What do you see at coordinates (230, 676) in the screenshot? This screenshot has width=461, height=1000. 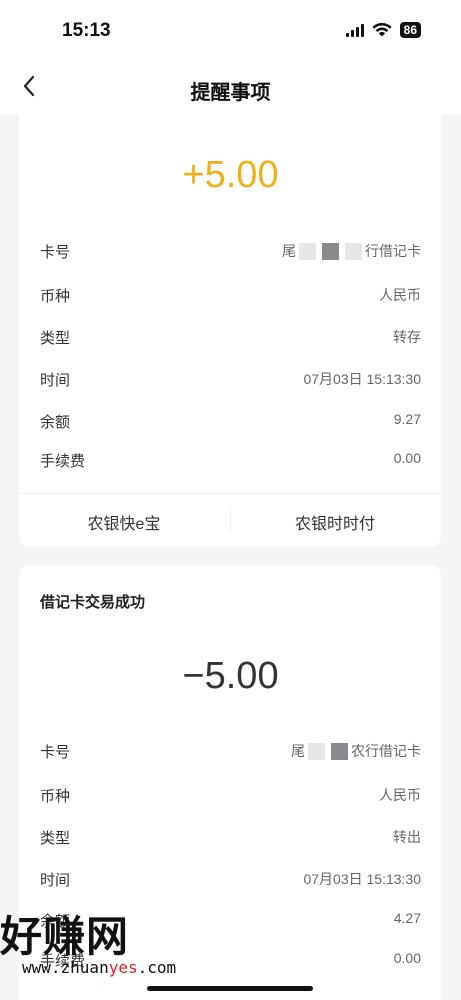 I see `amount-negative: −5.00` at bounding box center [230, 676].